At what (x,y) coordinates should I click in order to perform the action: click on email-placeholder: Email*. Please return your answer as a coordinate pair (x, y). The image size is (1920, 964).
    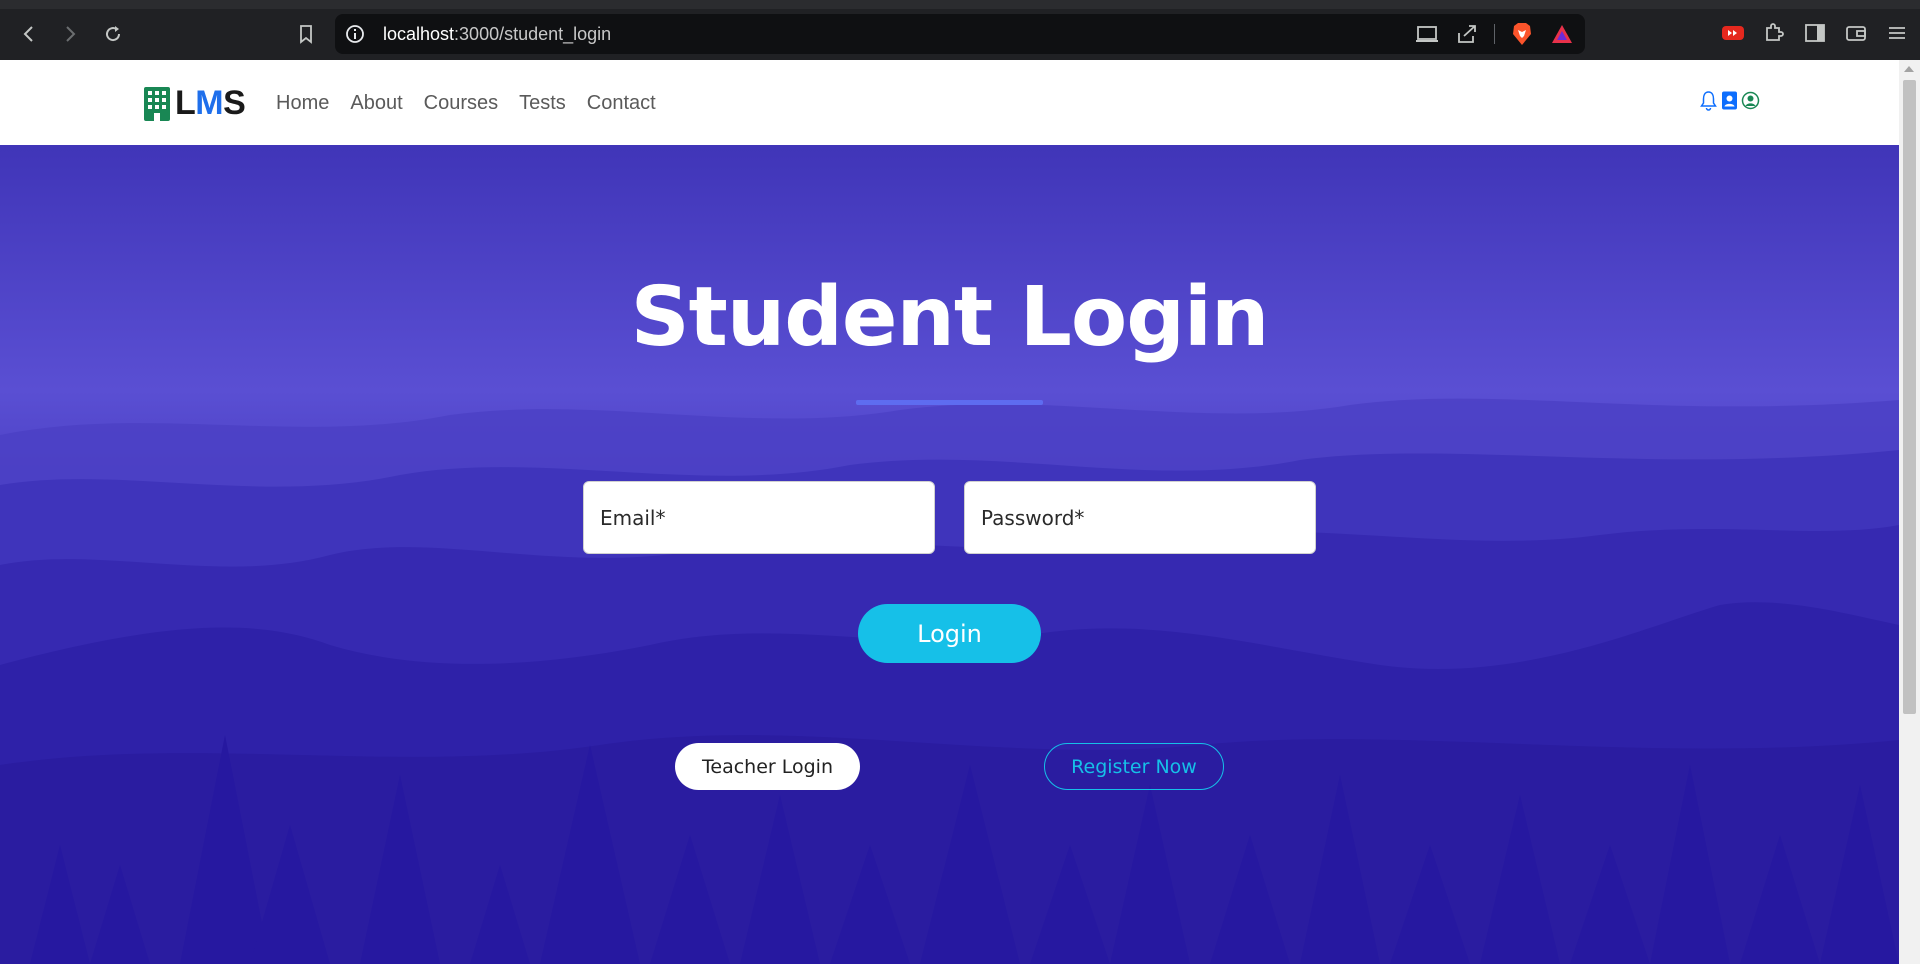
    Looking at the image, I should click on (633, 517).